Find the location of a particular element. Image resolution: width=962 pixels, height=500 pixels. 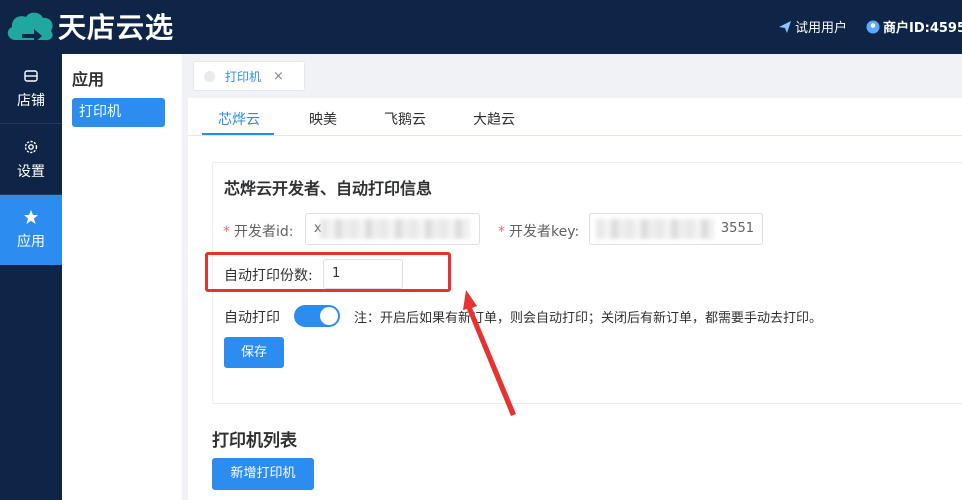

sub-sidebar: 应用 打印机 is located at coordinates (122, 277).